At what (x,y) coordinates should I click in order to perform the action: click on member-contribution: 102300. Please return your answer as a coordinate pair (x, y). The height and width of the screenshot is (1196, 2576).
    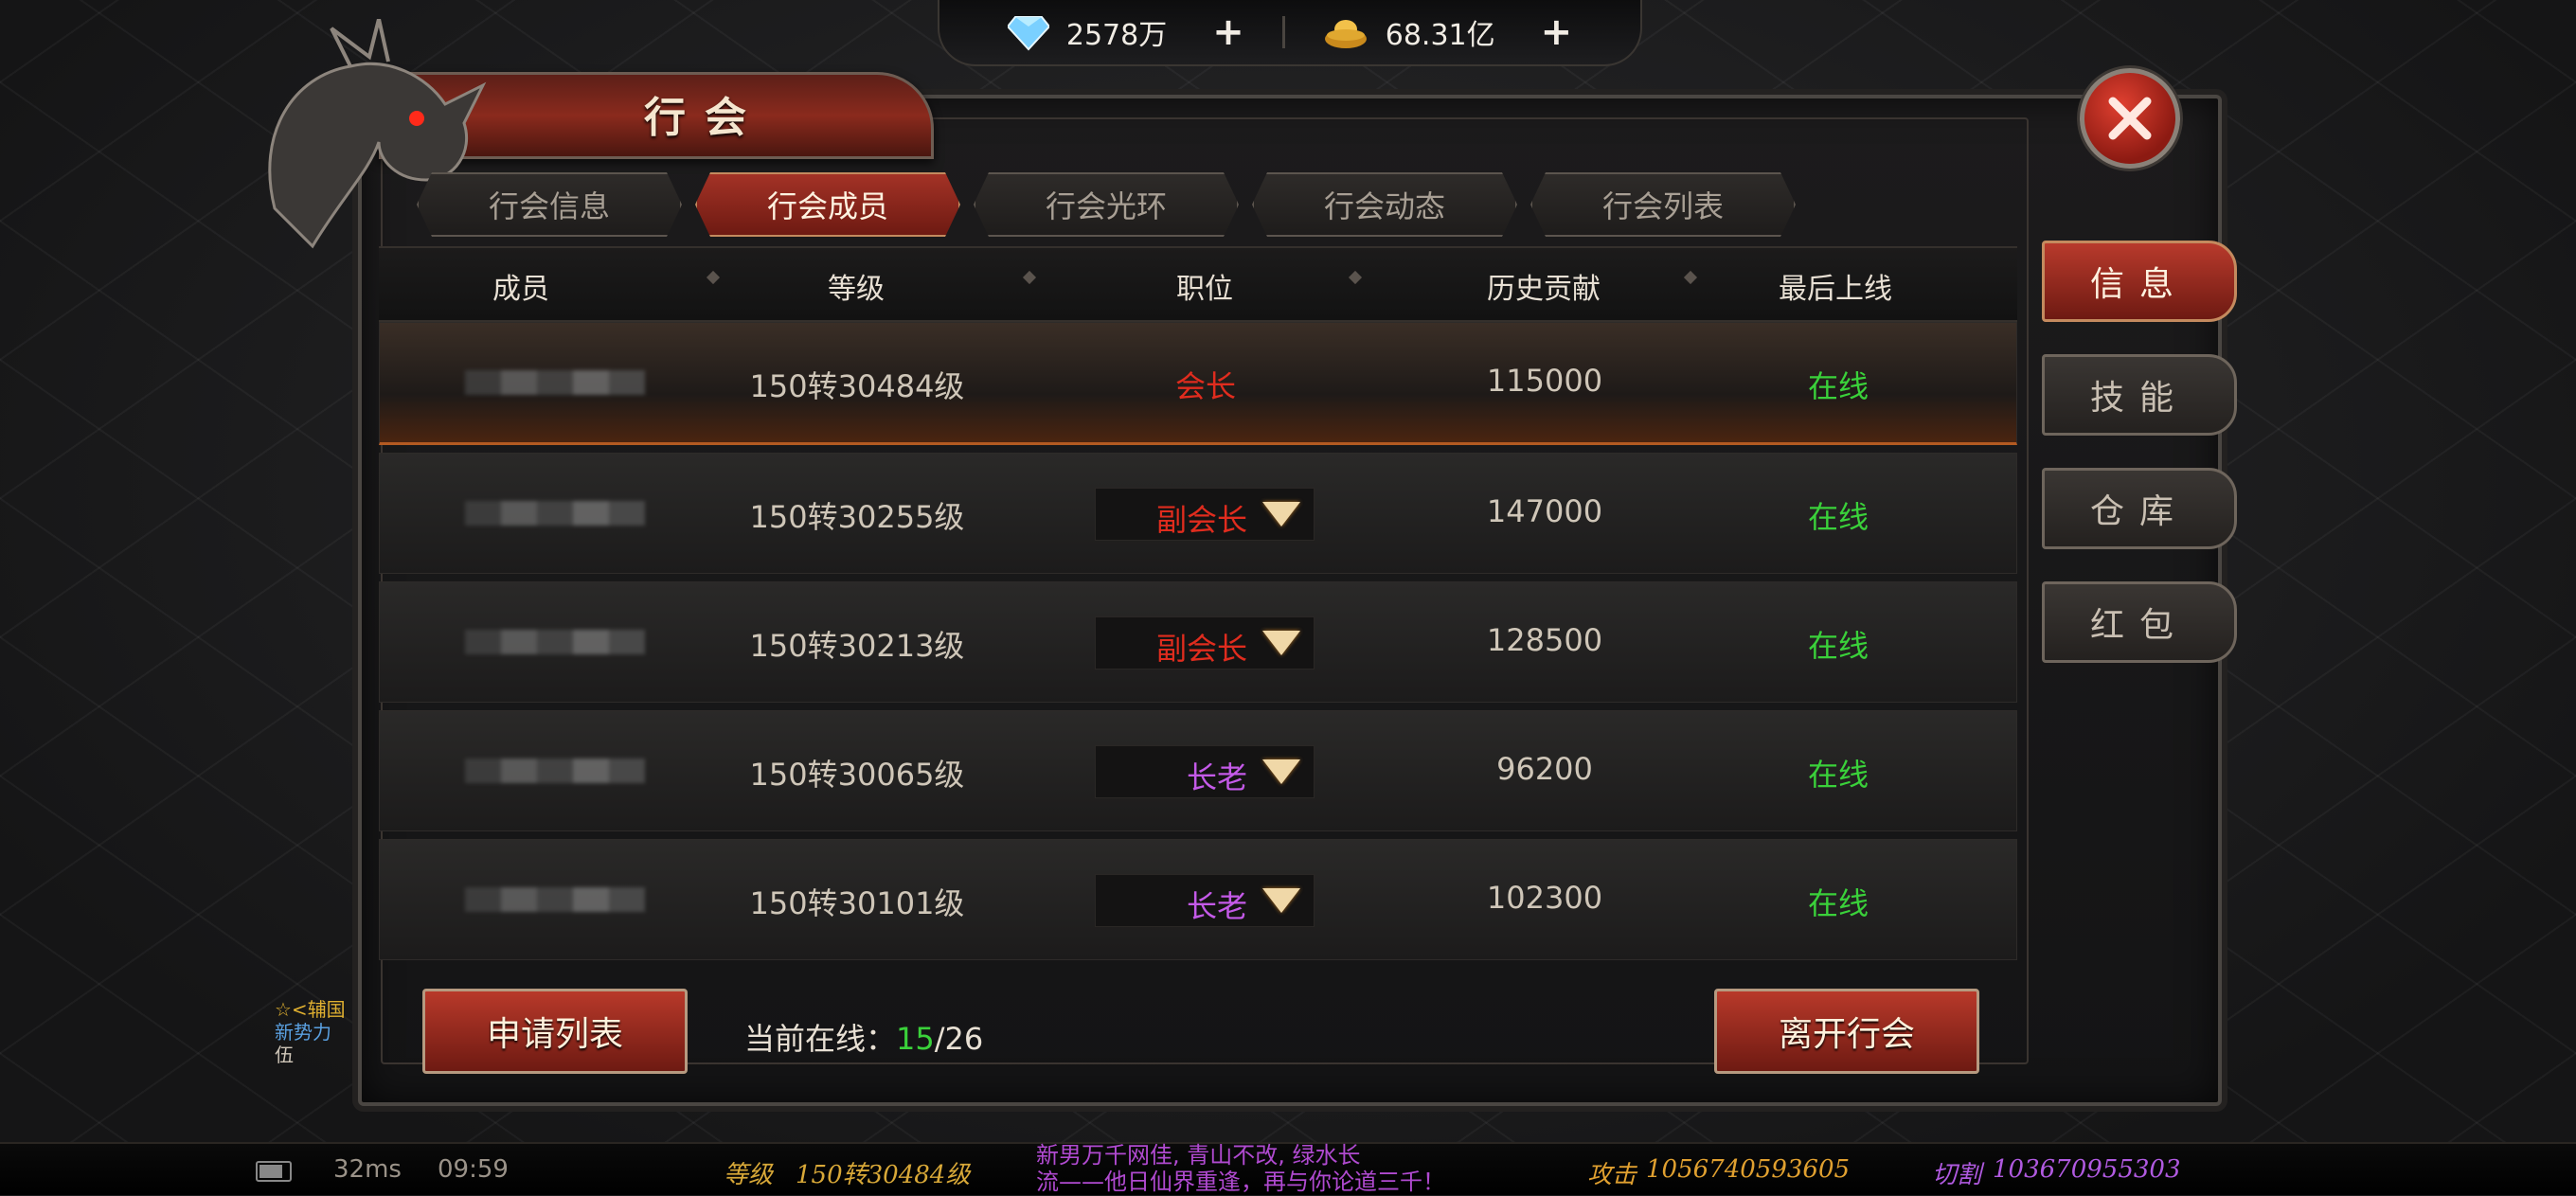
    Looking at the image, I should click on (1544, 898).